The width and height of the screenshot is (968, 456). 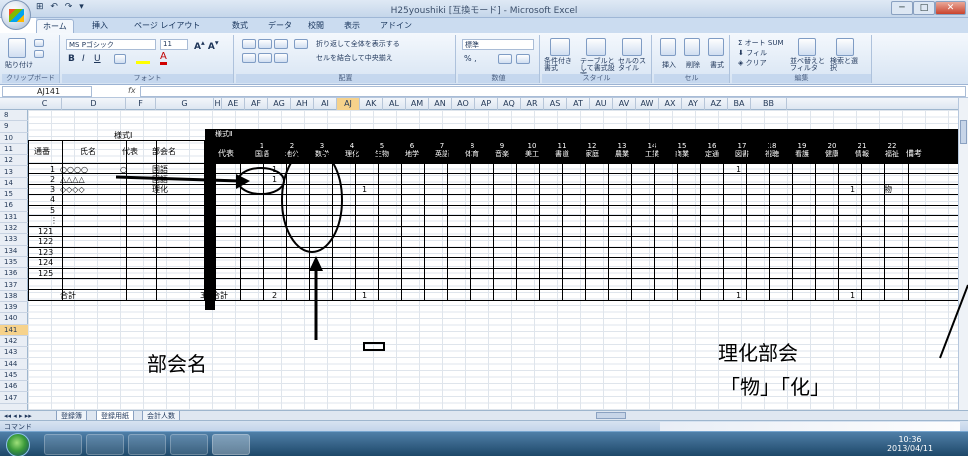 What do you see at coordinates (316, 263) in the screenshot?
I see `arrow-up-head` at bounding box center [316, 263].